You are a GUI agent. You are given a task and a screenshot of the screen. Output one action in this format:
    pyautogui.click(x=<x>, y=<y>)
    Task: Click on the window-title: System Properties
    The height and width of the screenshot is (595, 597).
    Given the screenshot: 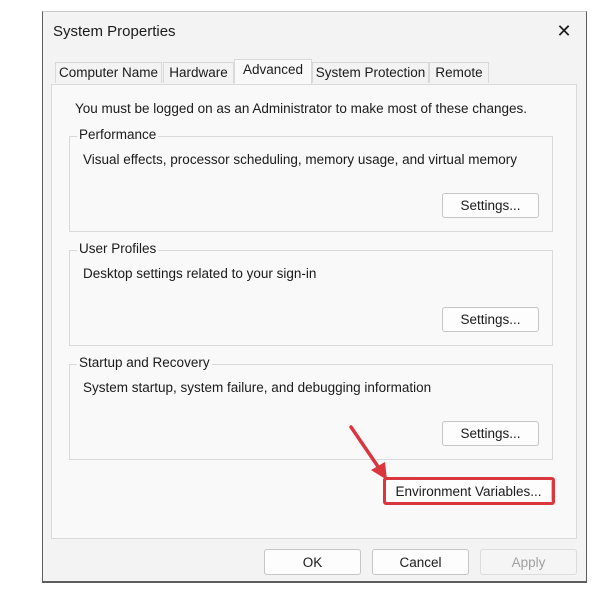 What is the action you would take?
    pyautogui.click(x=114, y=31)
    